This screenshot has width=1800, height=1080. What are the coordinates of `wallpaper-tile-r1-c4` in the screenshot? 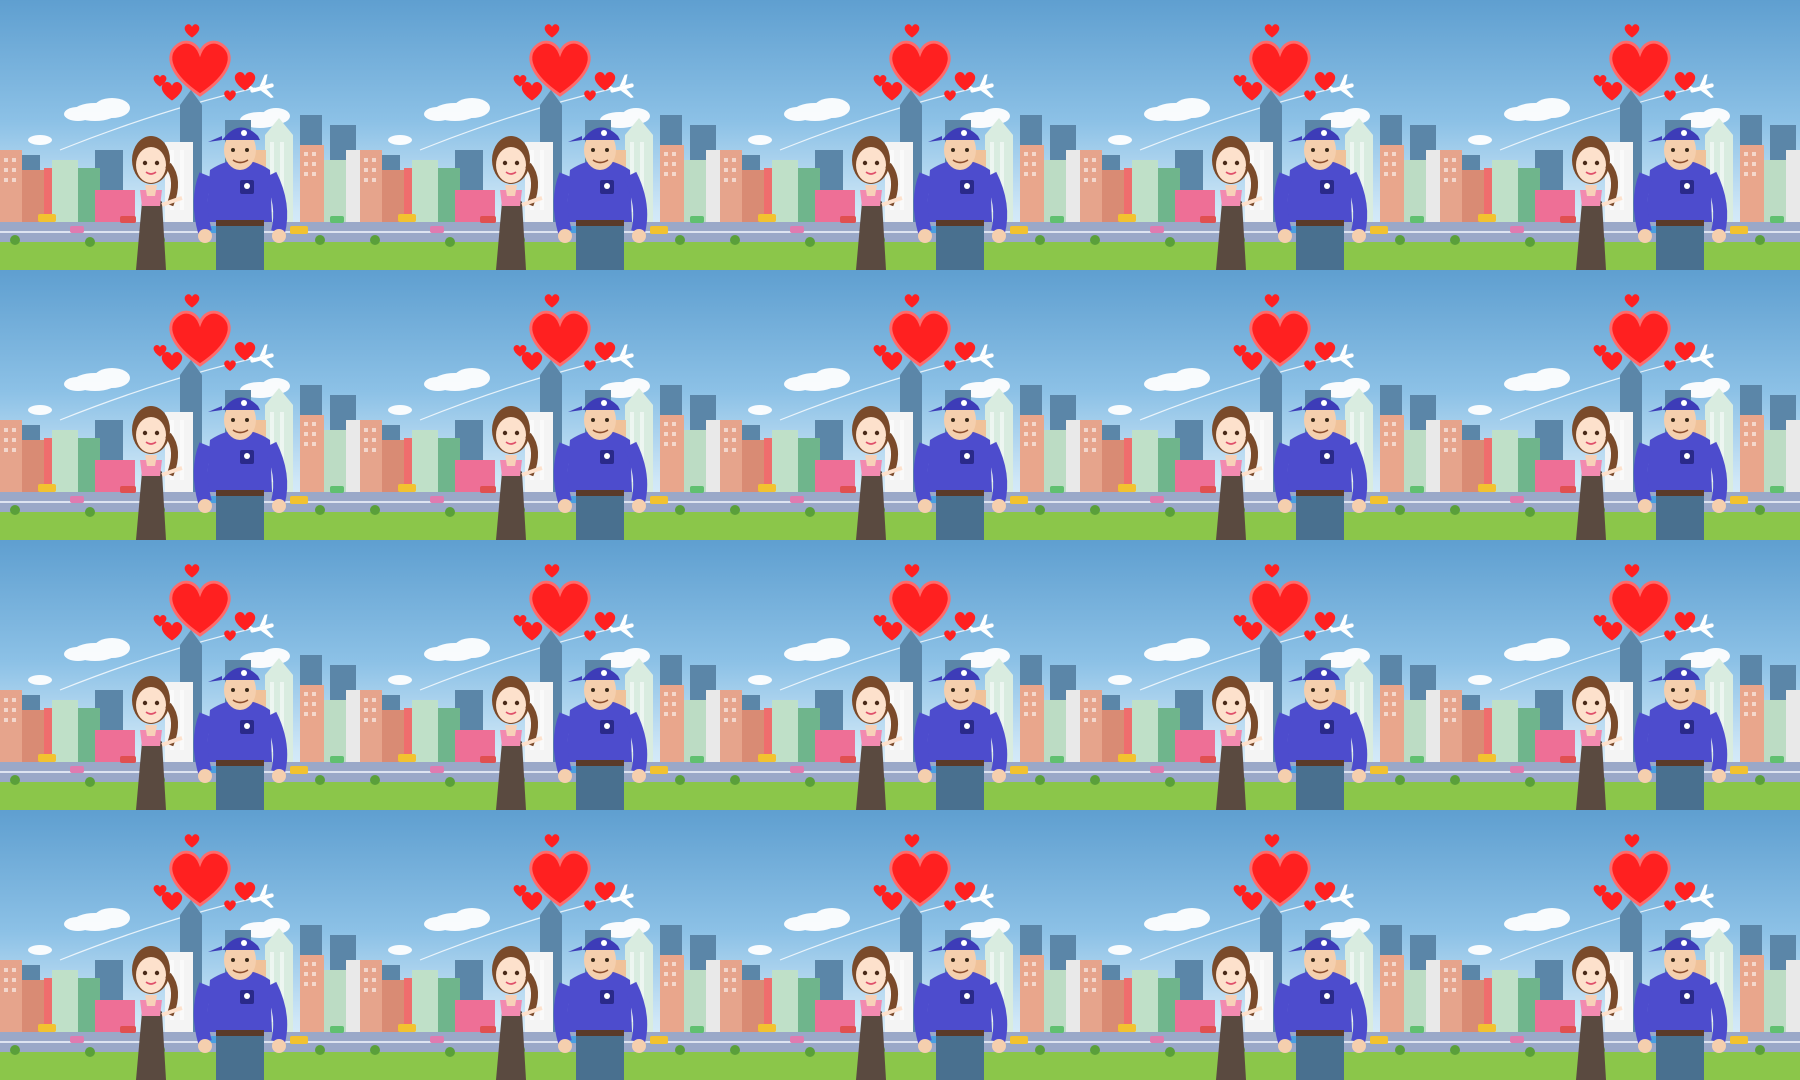 It's located at (1260, 135).